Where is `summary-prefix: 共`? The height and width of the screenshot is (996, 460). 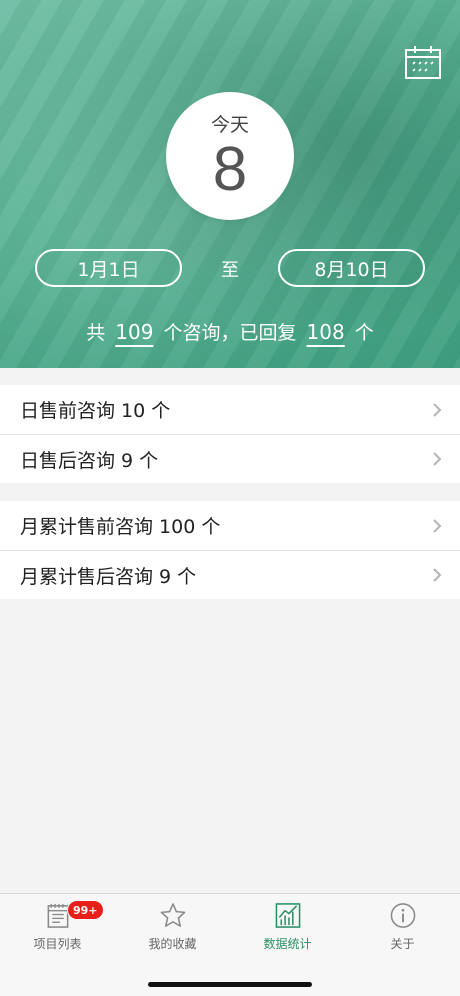 summary-prefix: 共 is located at coordinates (96, 333).